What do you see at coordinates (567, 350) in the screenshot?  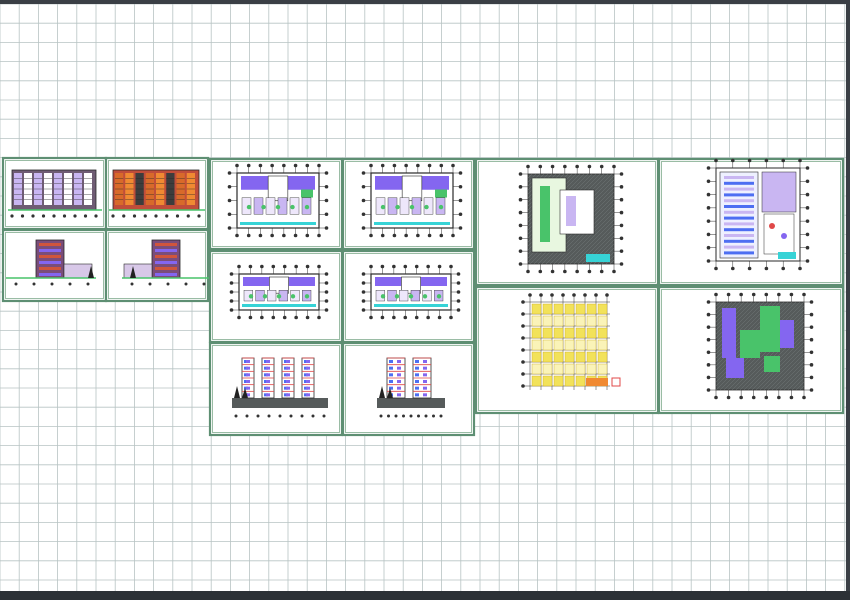 I see `sheet-structural-grid` at bounding box center [567, 350].